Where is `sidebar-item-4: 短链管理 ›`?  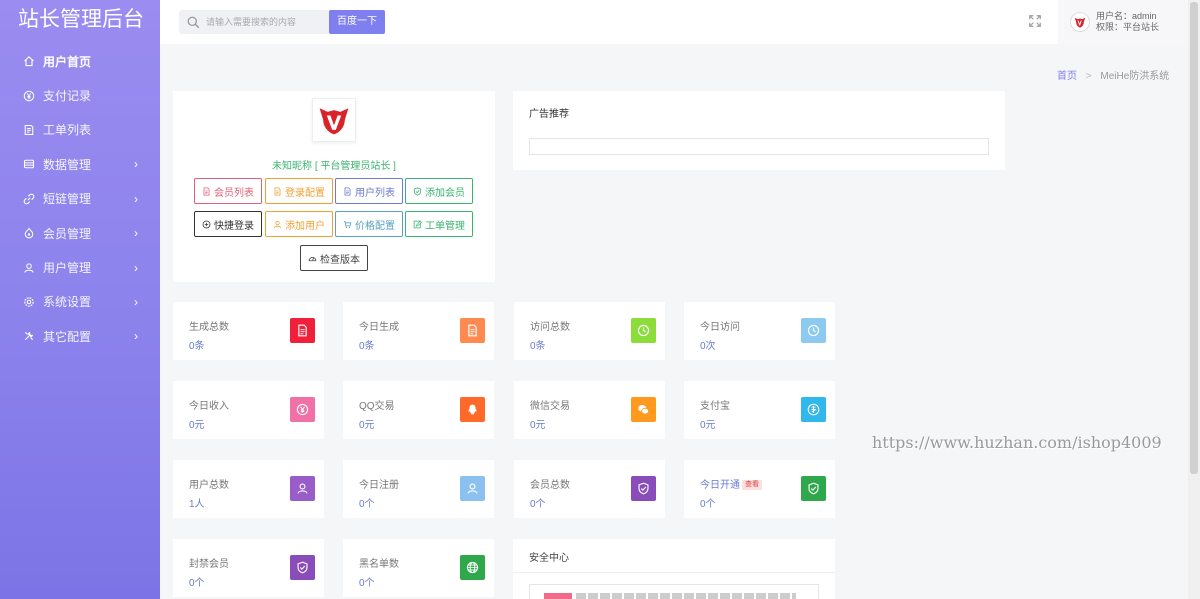 sidebar-item-4: 短链管理 › is located at coordinates (80, 199).